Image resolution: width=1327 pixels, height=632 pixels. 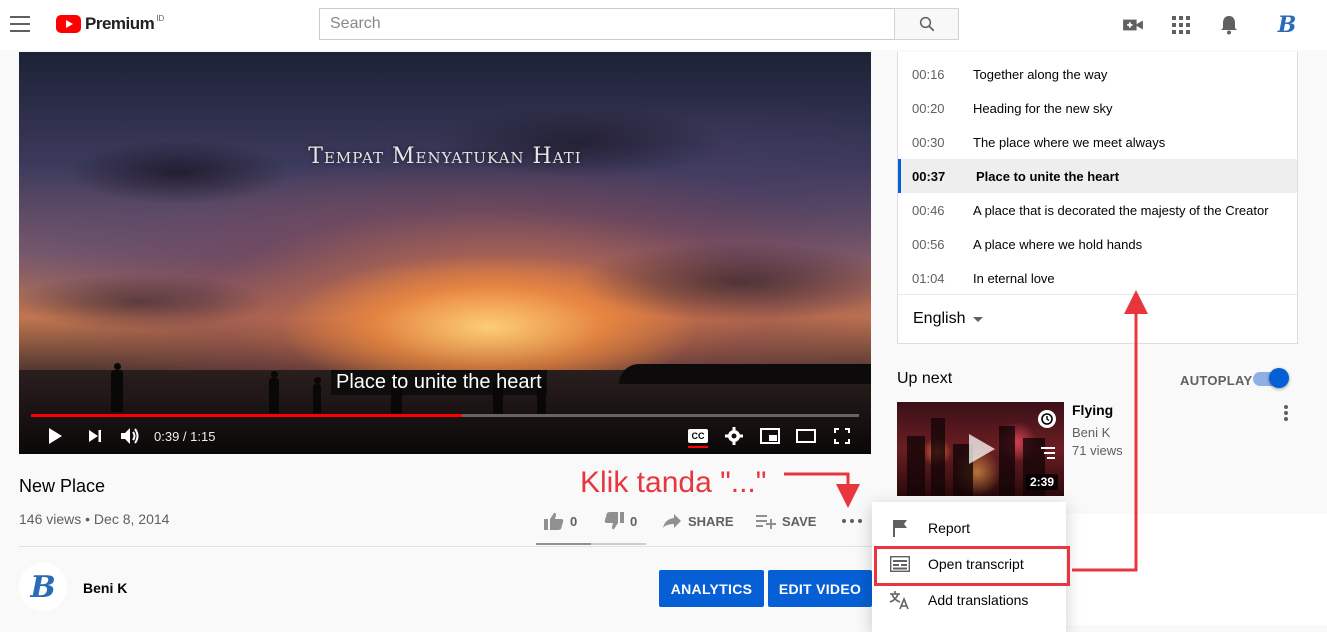 I want to click on annotation-arrow-to-transcript, so click(x=1110, y=431).